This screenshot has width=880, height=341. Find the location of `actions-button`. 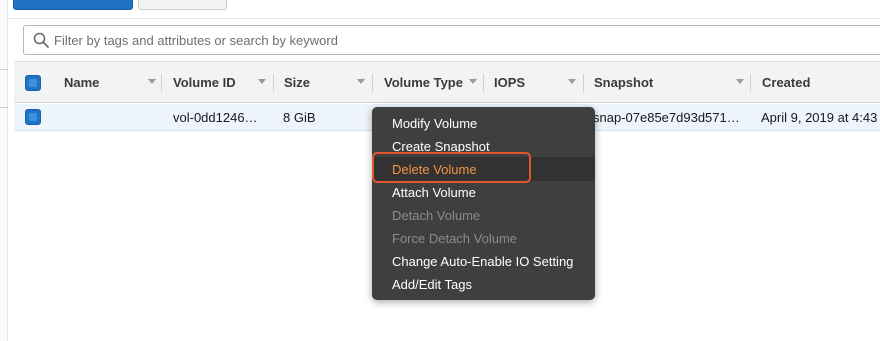

actions-button is located at coordinates (182, 5).